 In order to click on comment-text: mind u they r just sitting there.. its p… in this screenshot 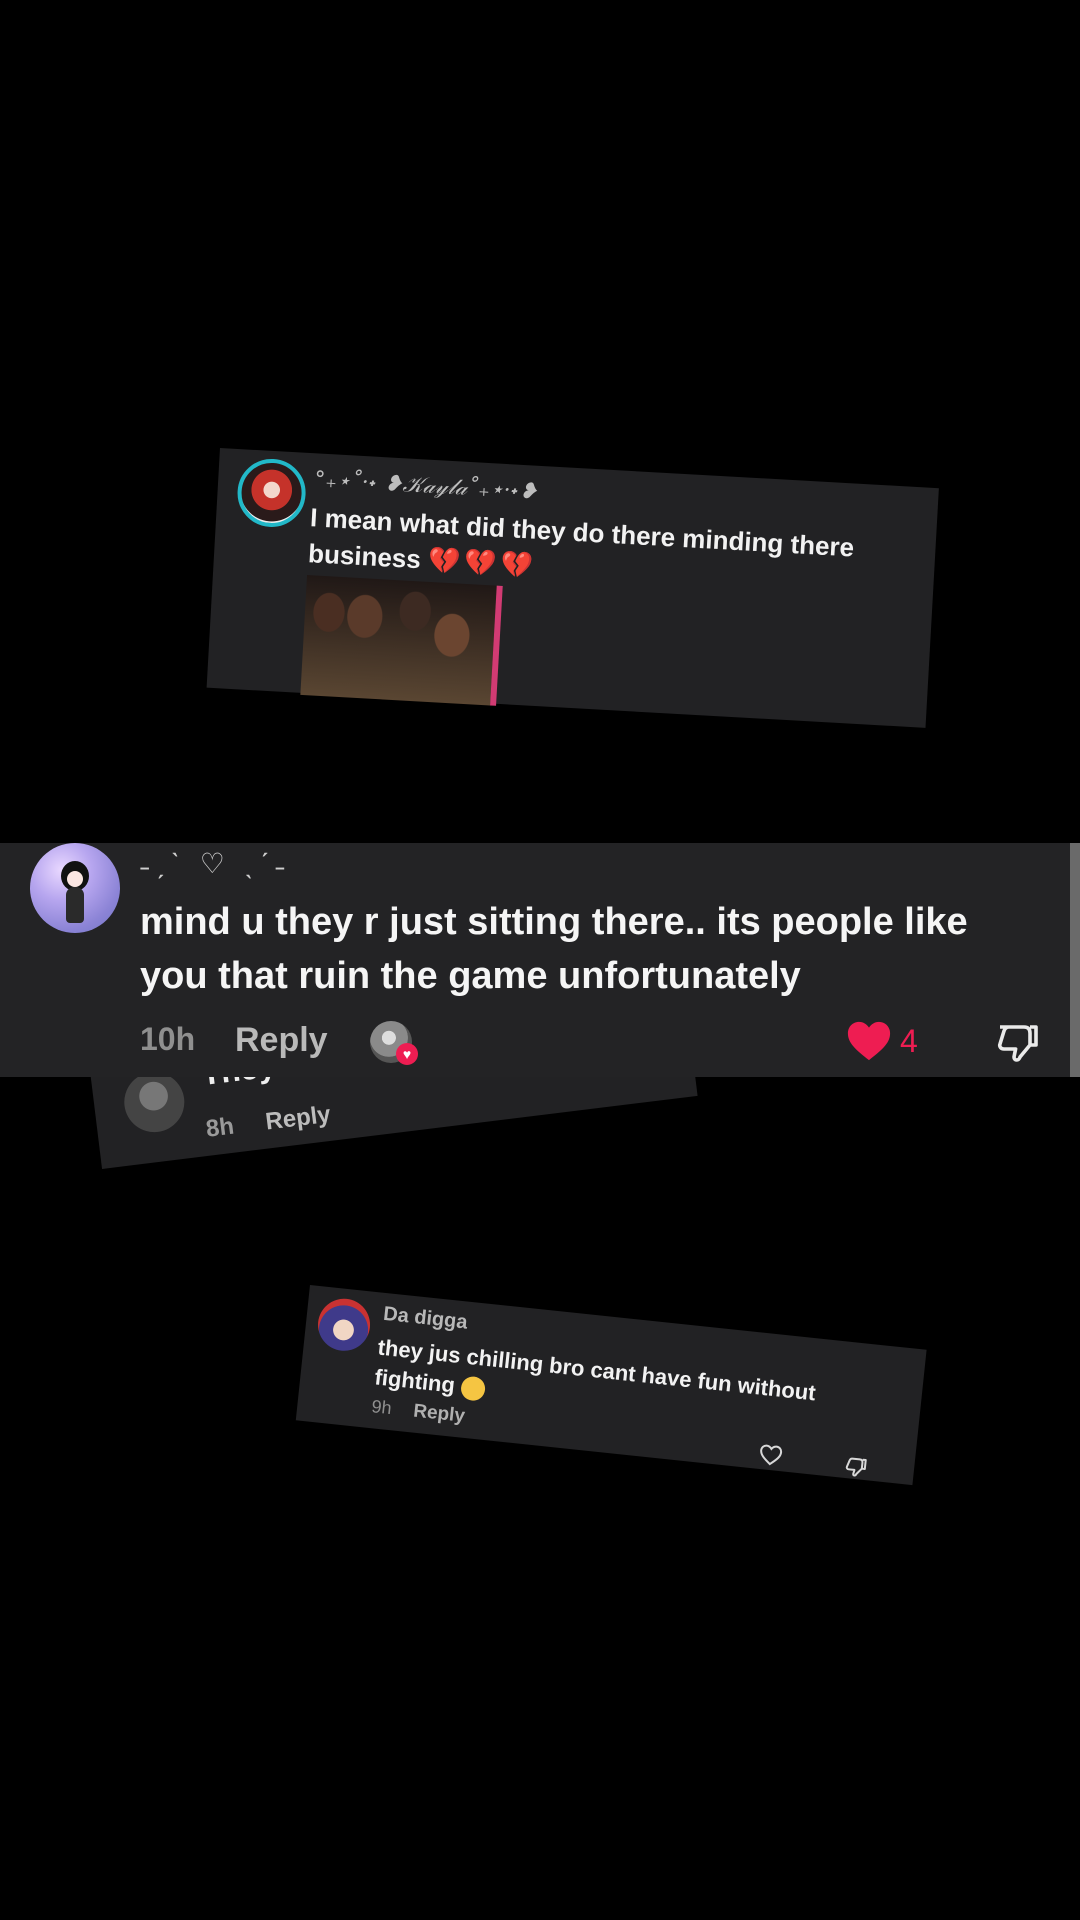, I will do `click(554, 949)`.